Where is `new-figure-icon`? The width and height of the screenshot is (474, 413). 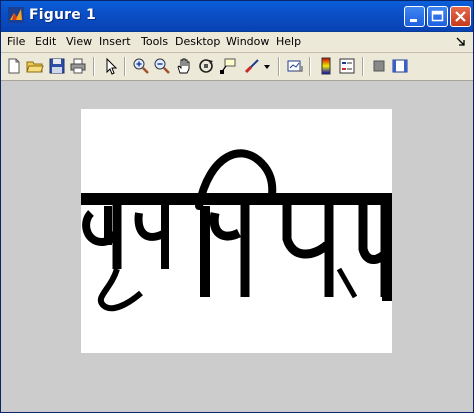 new-figure-icon is located at coordinates (14, 66).